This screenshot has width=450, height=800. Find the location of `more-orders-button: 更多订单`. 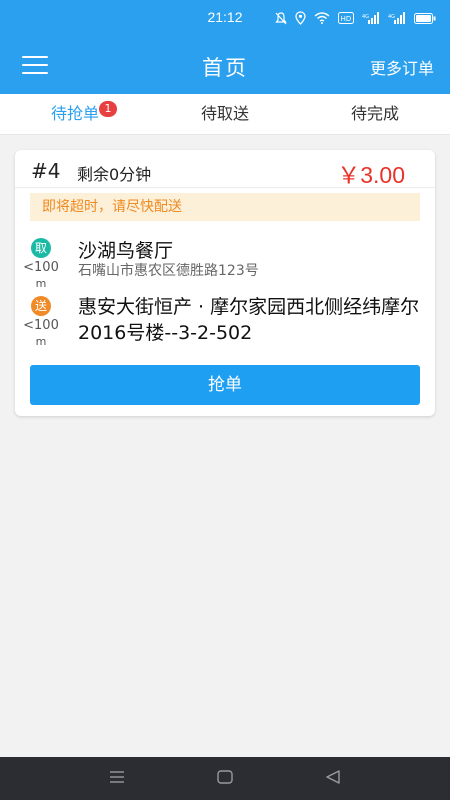

more-orders-button: 更多订单 is located at coordinates (402, 67).